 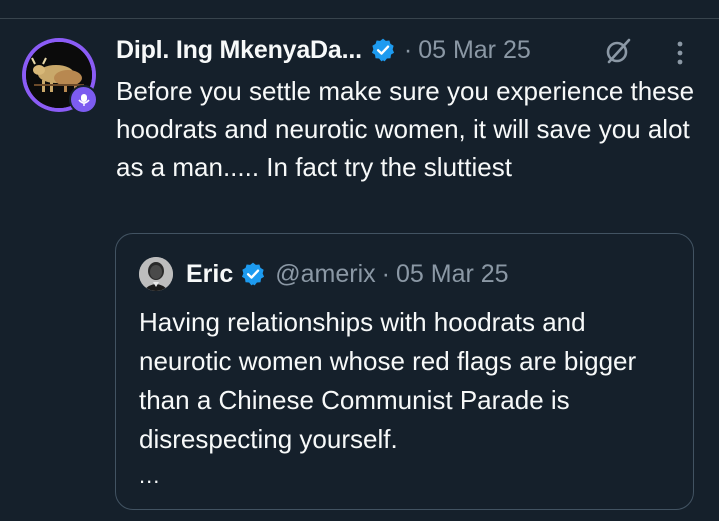 I want to click on quoted-author-name: Eric, so click(x=209, y=274).